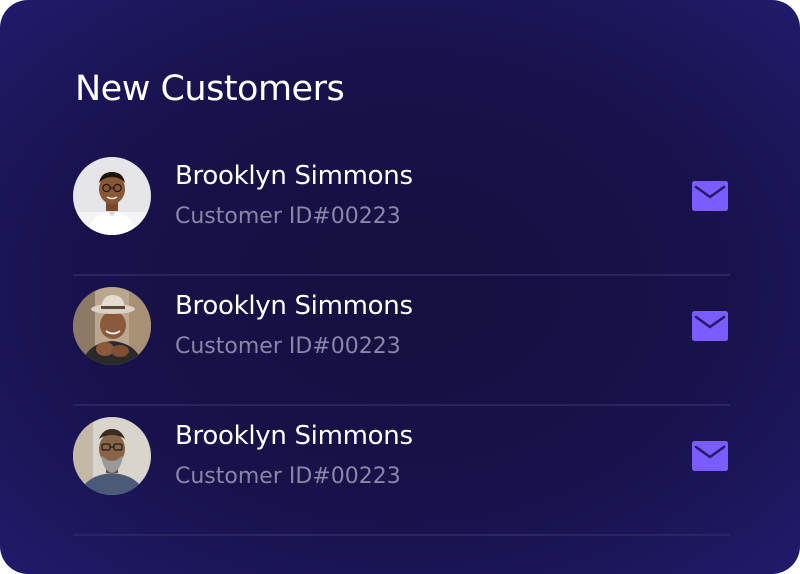  I want to click on card-title: New Customers, so click(210, 89).